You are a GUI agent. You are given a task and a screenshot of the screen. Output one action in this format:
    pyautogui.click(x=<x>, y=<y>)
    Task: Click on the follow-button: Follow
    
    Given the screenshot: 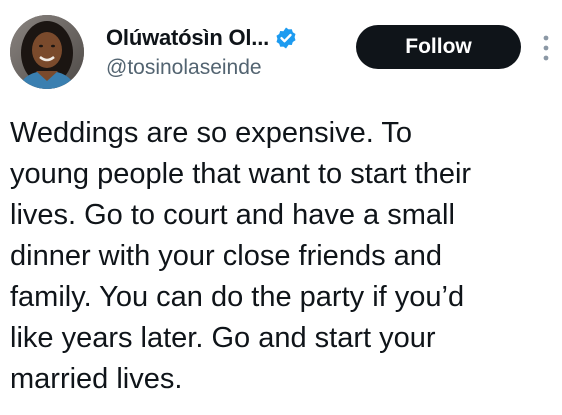 What is the action you would take?
    pyautogui.click(x=438, y=47)
    